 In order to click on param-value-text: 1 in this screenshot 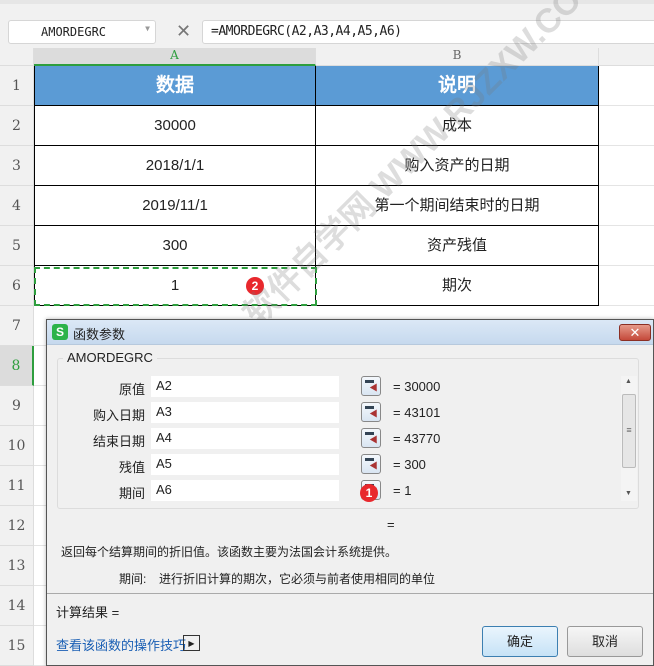, I will do `click(408, 490)`.